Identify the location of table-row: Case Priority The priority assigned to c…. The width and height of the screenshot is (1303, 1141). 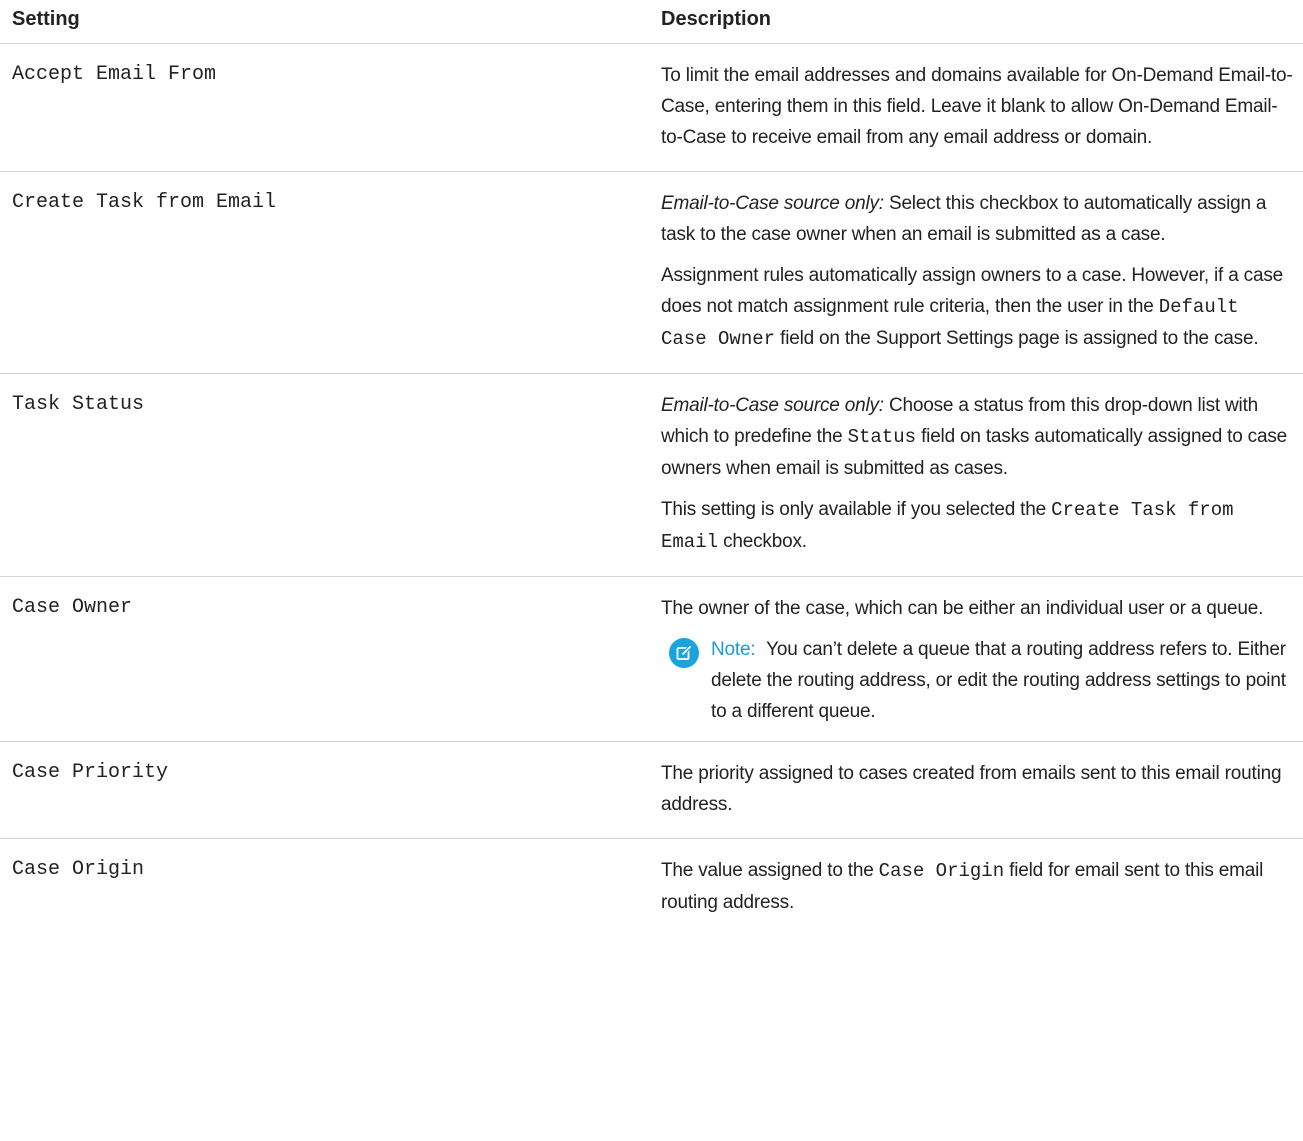
(651, 790).